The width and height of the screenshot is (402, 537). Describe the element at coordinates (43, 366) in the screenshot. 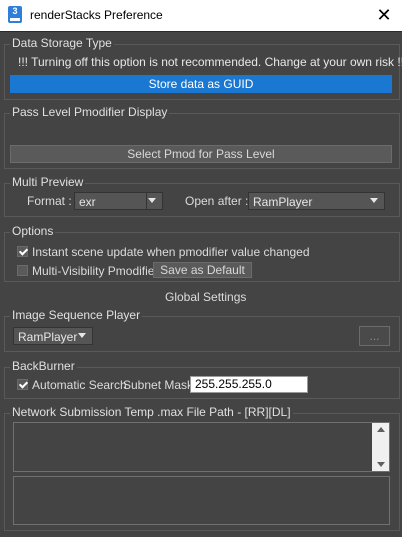

I see `backburner-label: BackBurner` at that location.